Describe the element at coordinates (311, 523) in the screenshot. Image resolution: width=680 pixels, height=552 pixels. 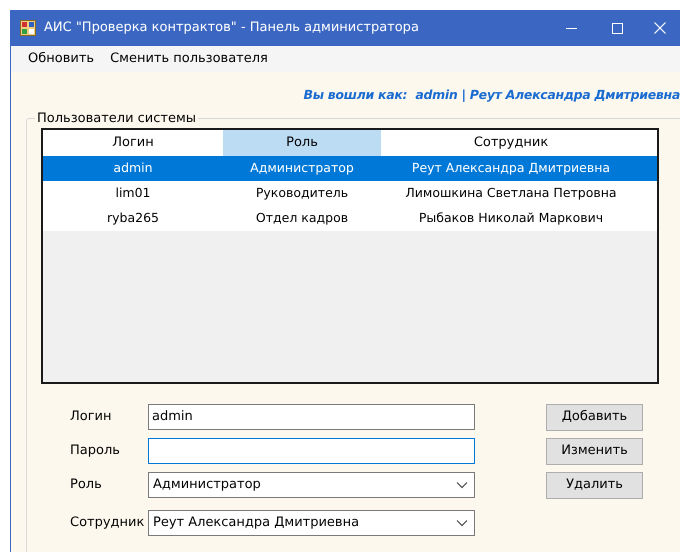
I see `dropdown: Реут Александра Дмитриевна` at that location.